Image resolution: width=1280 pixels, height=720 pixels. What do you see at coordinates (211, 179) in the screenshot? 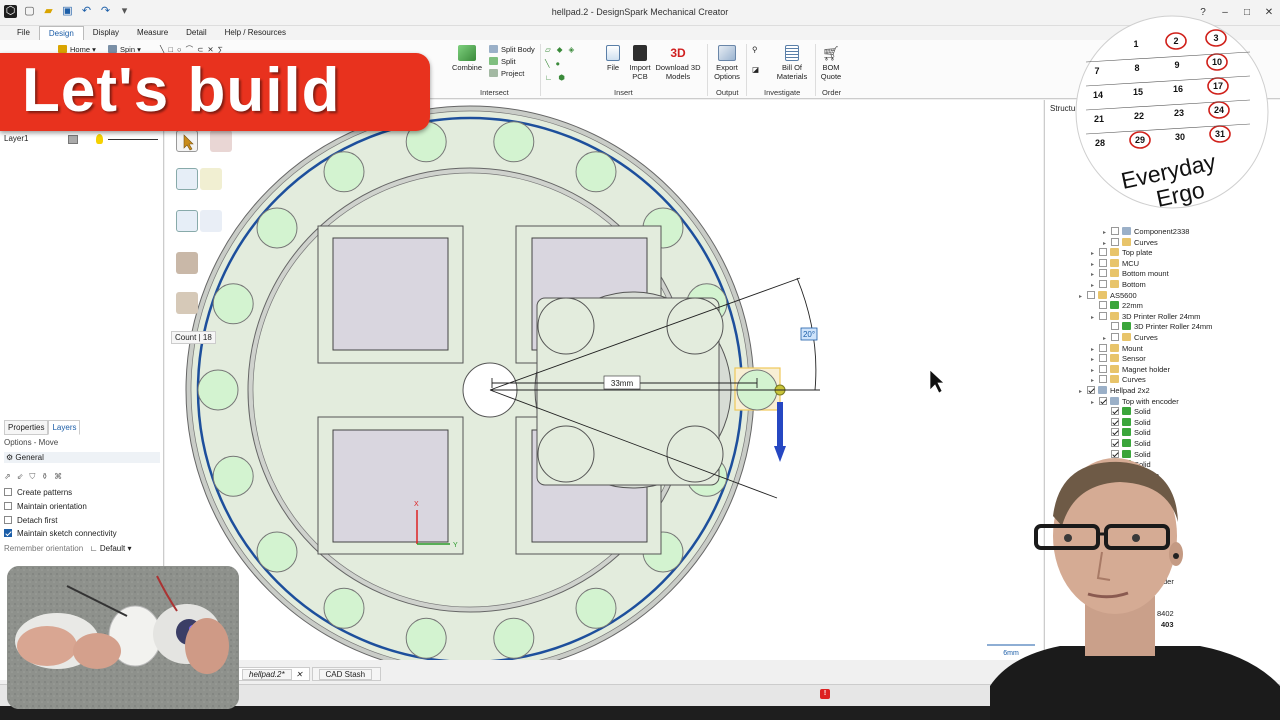
I see `anchor-icon` at bounding box center [211, 179].